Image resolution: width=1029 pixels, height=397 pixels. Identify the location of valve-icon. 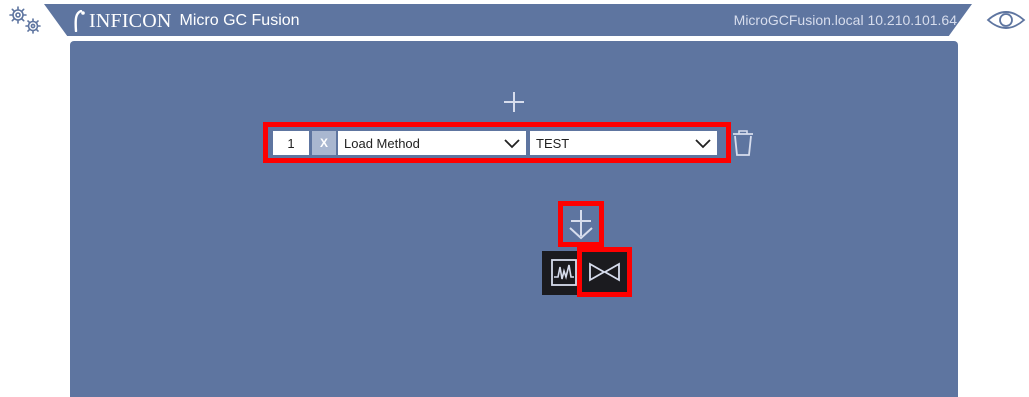
(604, 272).